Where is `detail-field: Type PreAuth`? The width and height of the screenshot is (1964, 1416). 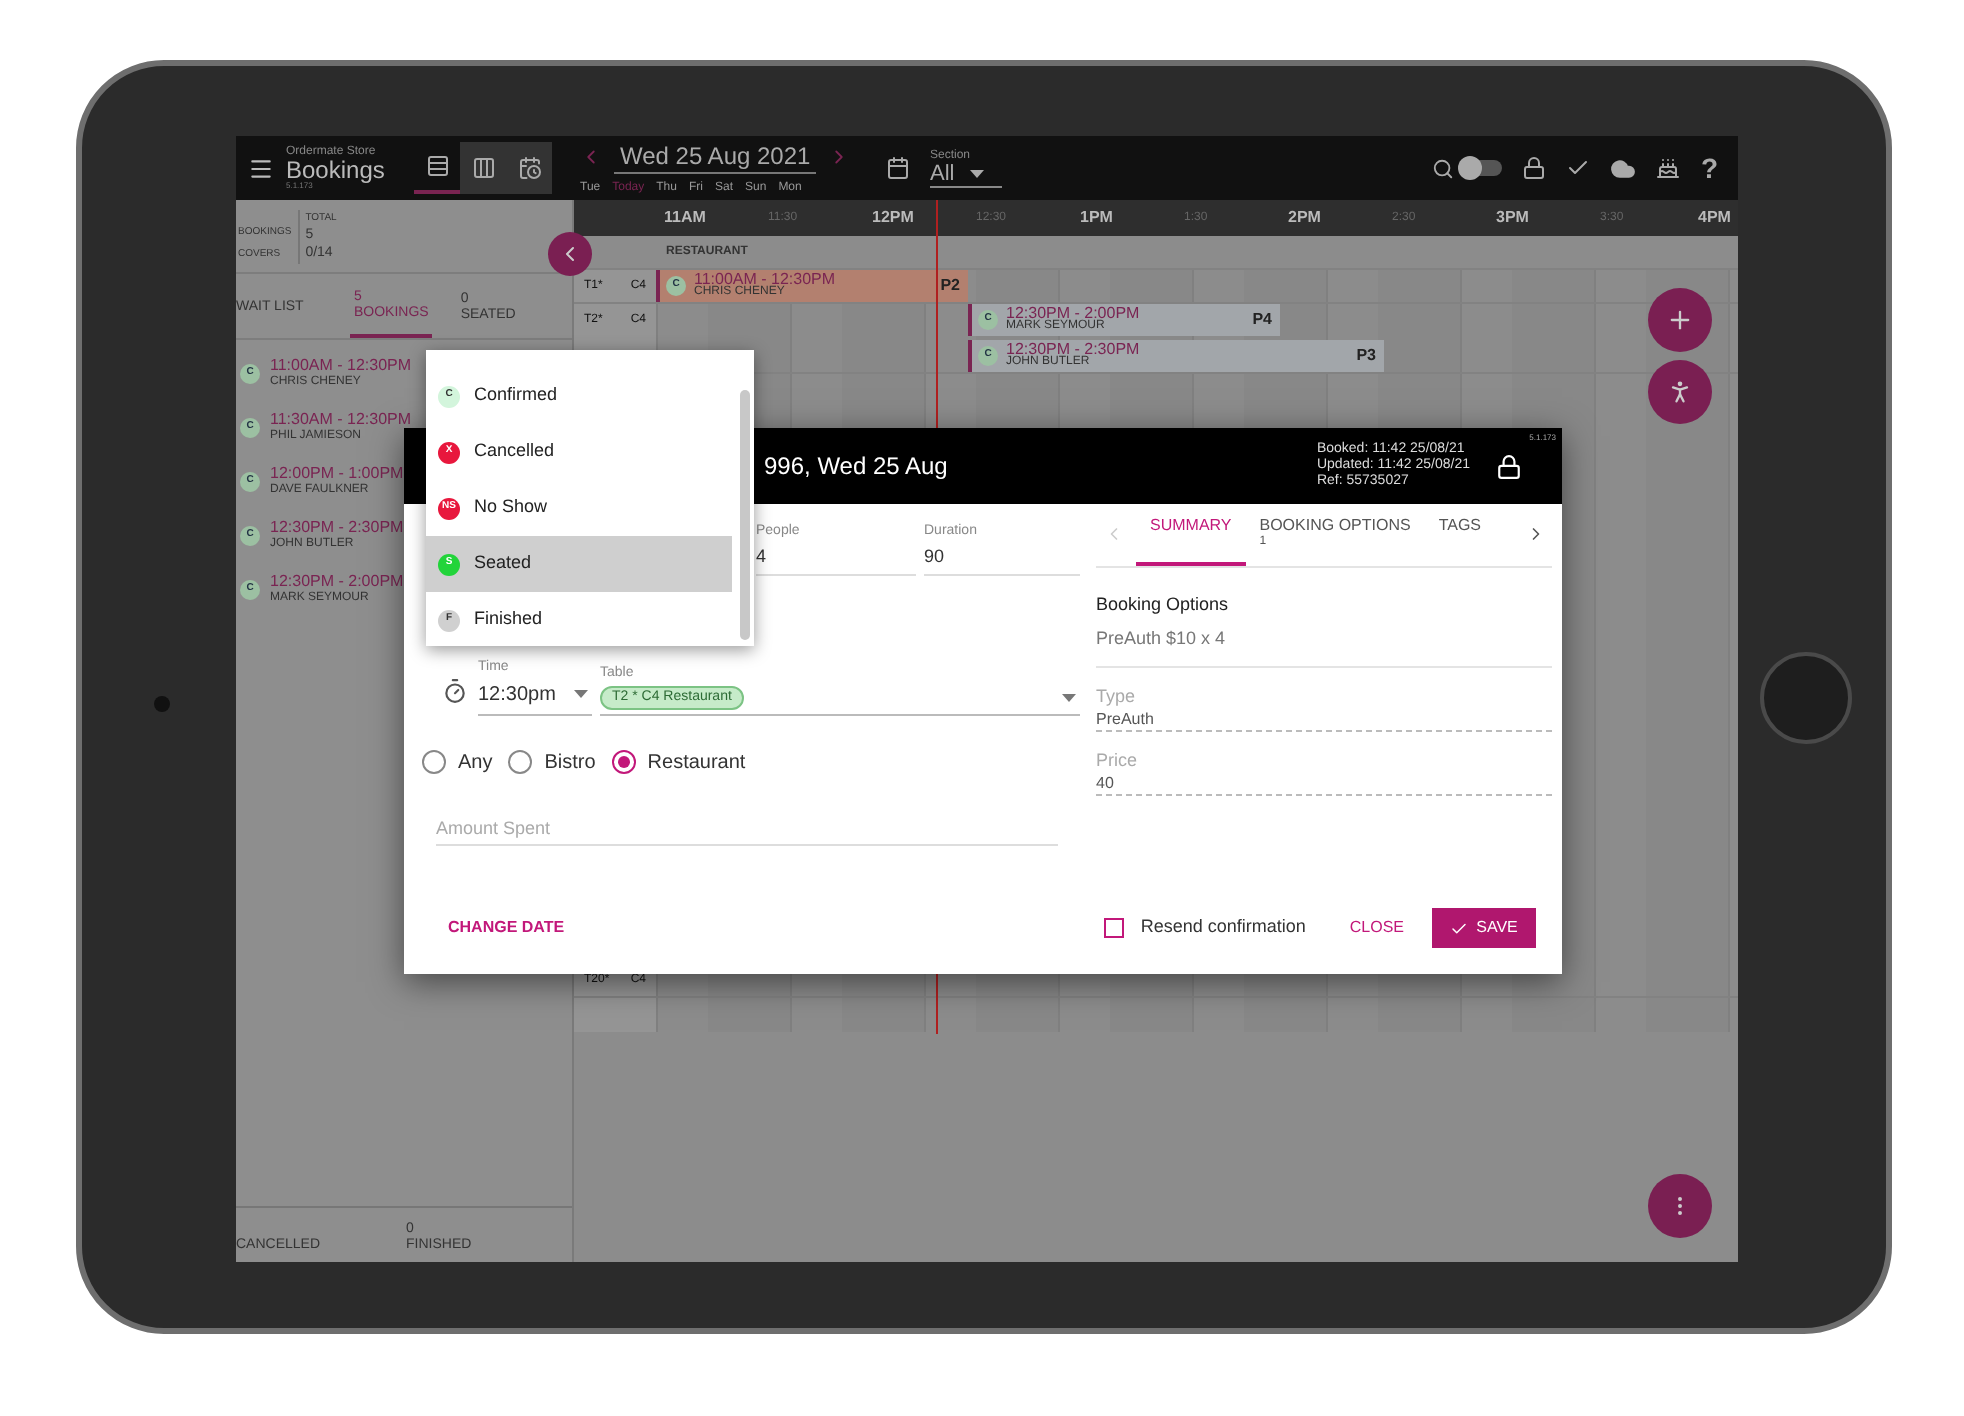 detail-field: Type PreAuth is located at coordinates (1324, 709).